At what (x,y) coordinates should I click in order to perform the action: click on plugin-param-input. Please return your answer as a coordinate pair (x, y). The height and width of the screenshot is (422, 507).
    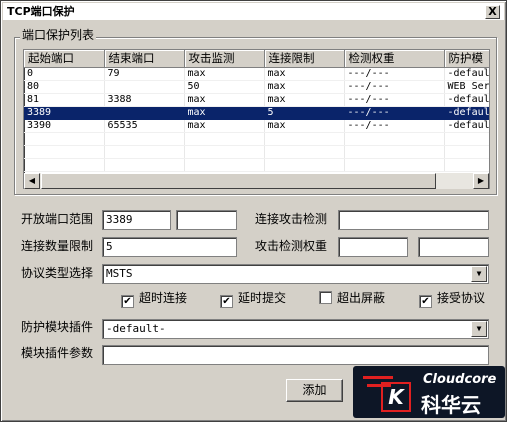
    Looking at the image, I should click on (295, 355).